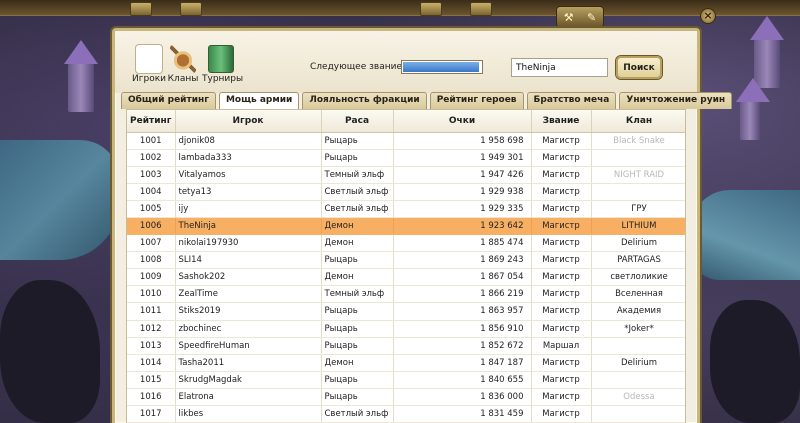 The image size is (800, 423). What do you see at coordinates (638, 311) in the screenshot?
I see `cell-clan: Академия` at bounding box center [638, 311].